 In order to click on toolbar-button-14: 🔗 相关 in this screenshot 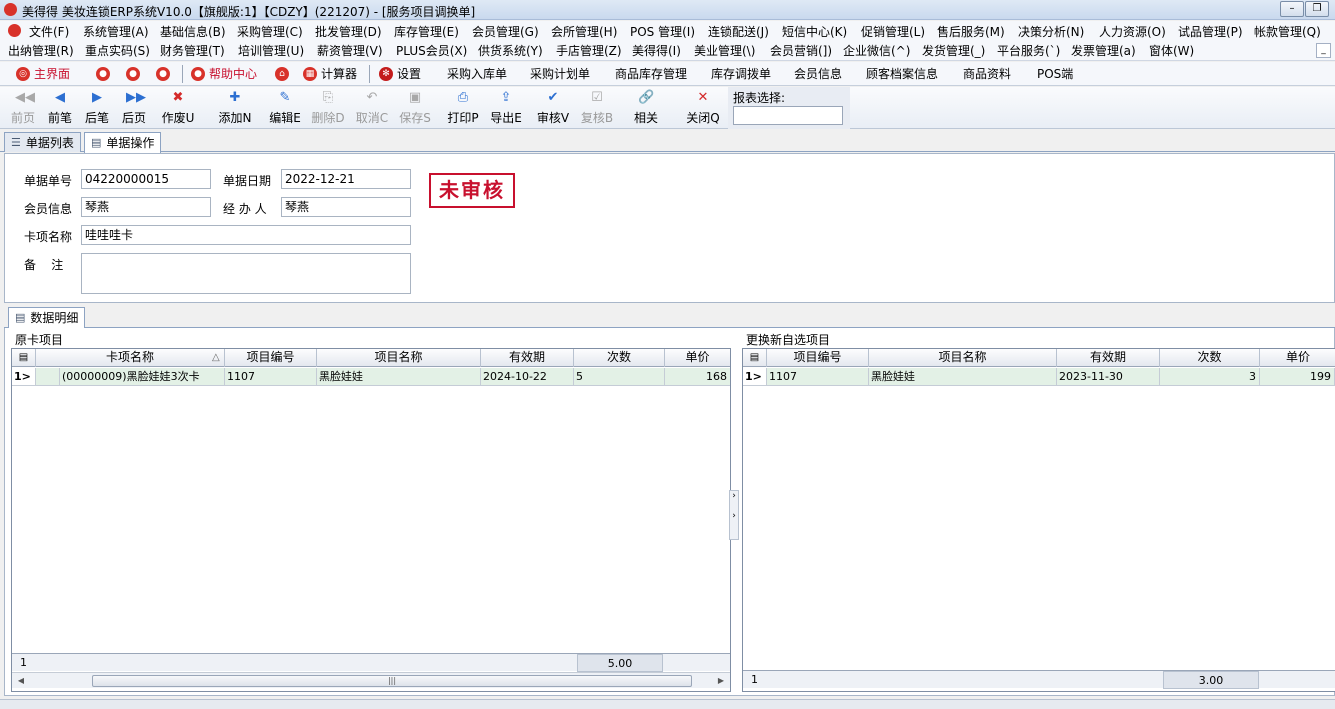, I will do `click(646, 109)`.